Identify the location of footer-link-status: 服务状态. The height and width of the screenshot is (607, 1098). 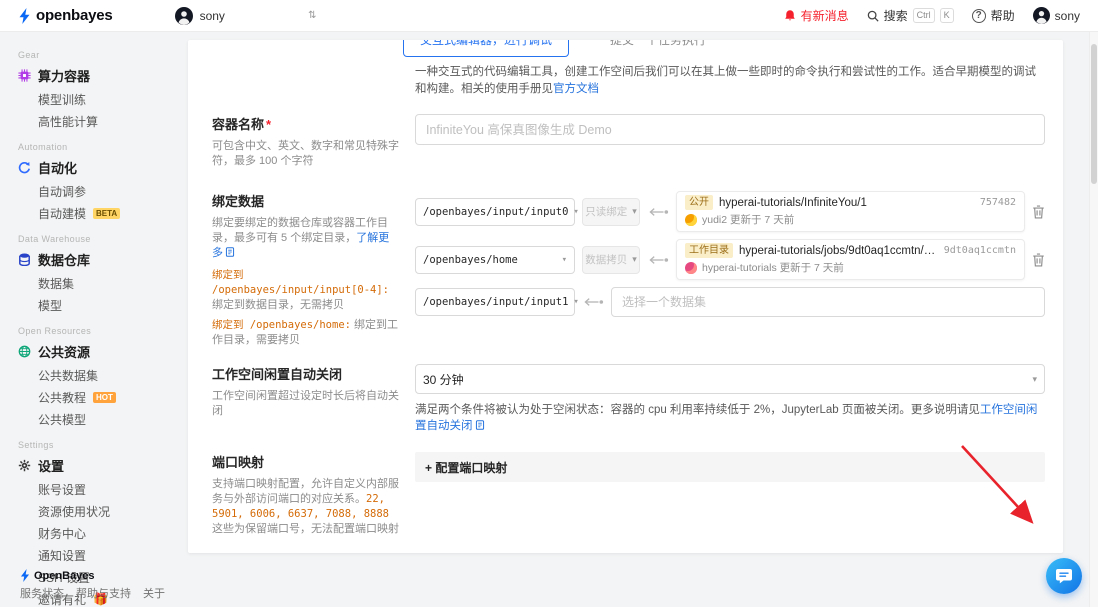
(42, 593).